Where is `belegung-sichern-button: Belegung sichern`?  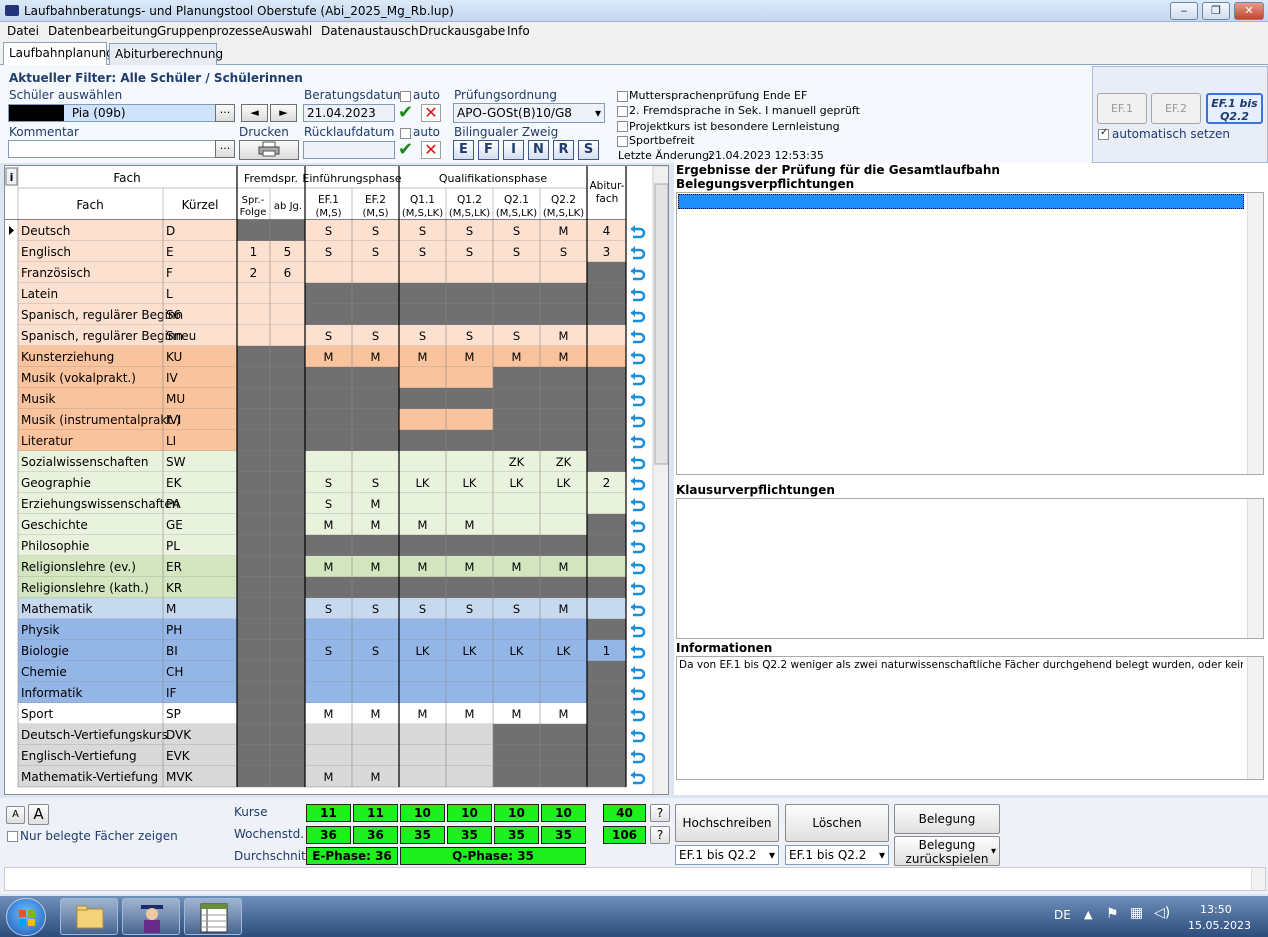
belegung-sichern-button: Belegung sichern is located at coordinates (947, 829).